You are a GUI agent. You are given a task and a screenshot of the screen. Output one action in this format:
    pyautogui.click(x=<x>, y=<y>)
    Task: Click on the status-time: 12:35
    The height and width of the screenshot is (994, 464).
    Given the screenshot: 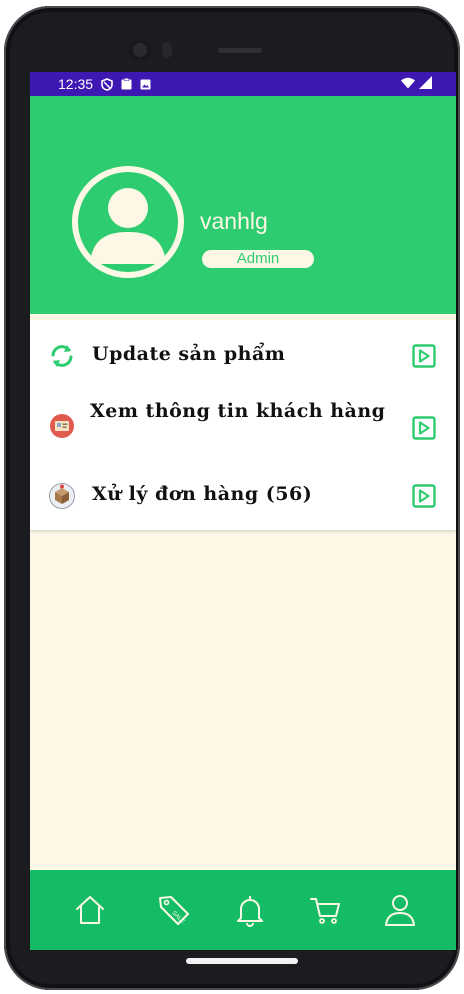 What is the action you would take?
    pyautogui.click(x=76, y=84)
    